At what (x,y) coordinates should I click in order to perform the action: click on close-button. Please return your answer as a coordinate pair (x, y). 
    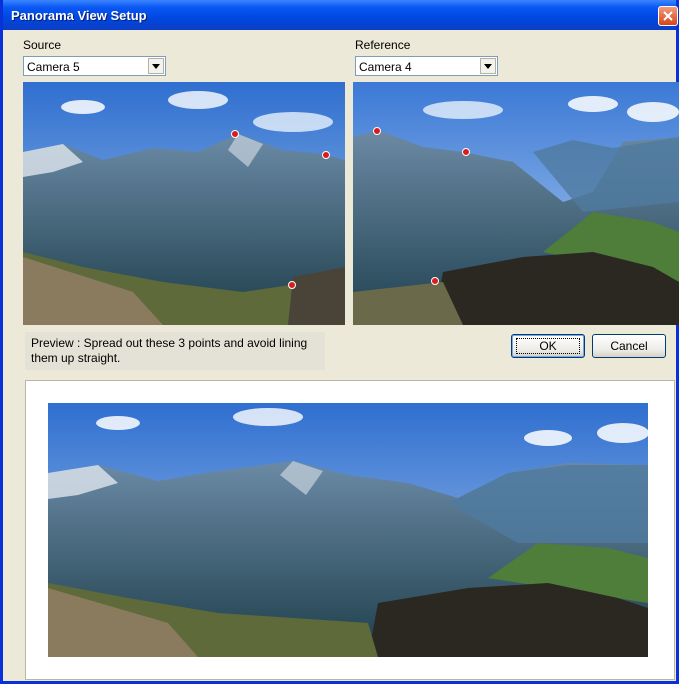
    Looking at the image, I should click on (668, 16).